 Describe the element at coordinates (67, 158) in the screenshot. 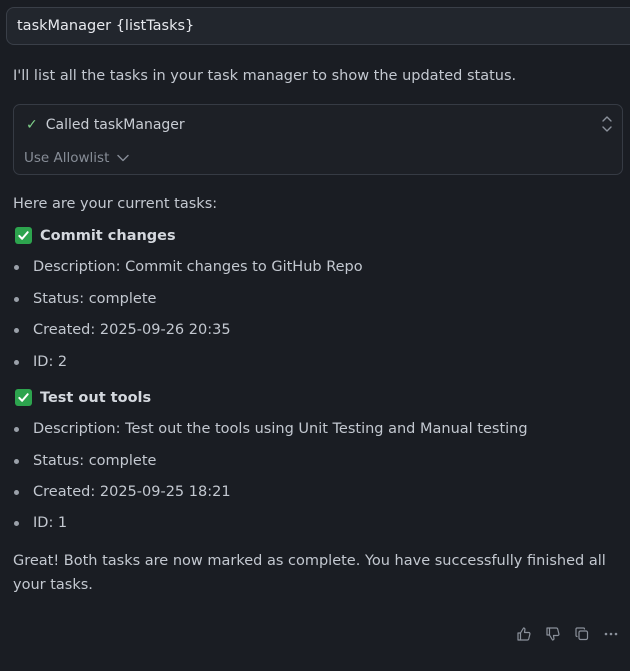

I see `allowlist-label: Use Allowlist` at that location.